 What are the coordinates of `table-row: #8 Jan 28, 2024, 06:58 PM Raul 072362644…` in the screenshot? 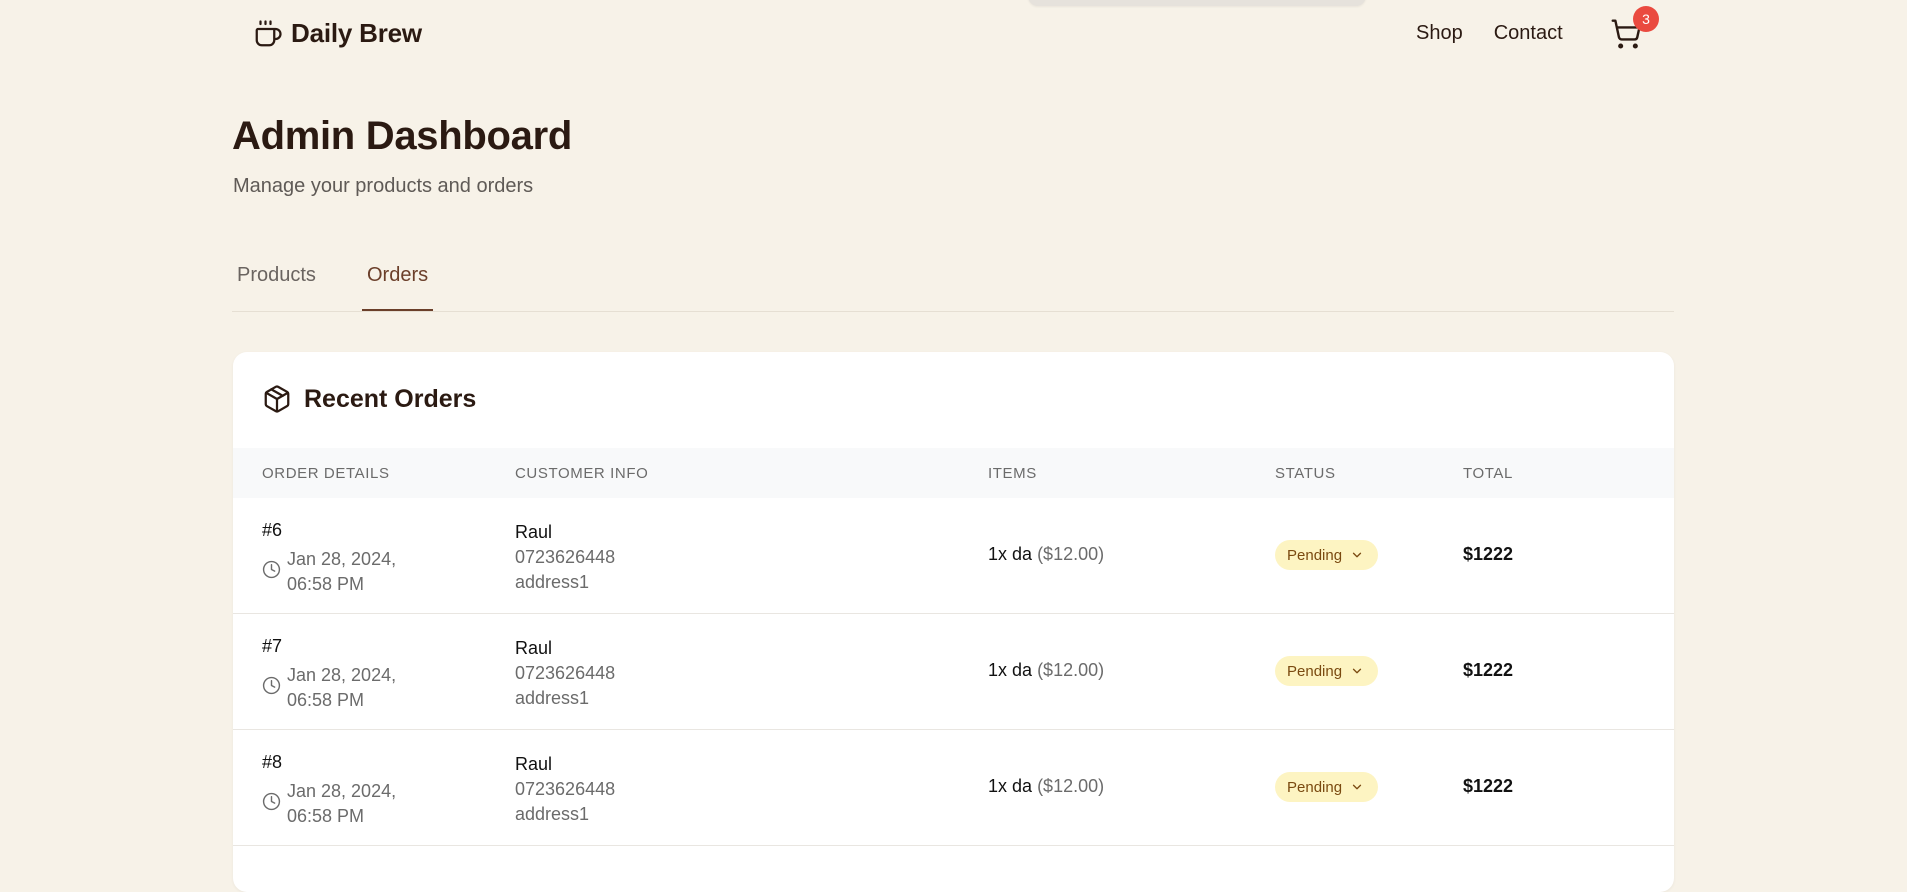 It's located at (953, 788).